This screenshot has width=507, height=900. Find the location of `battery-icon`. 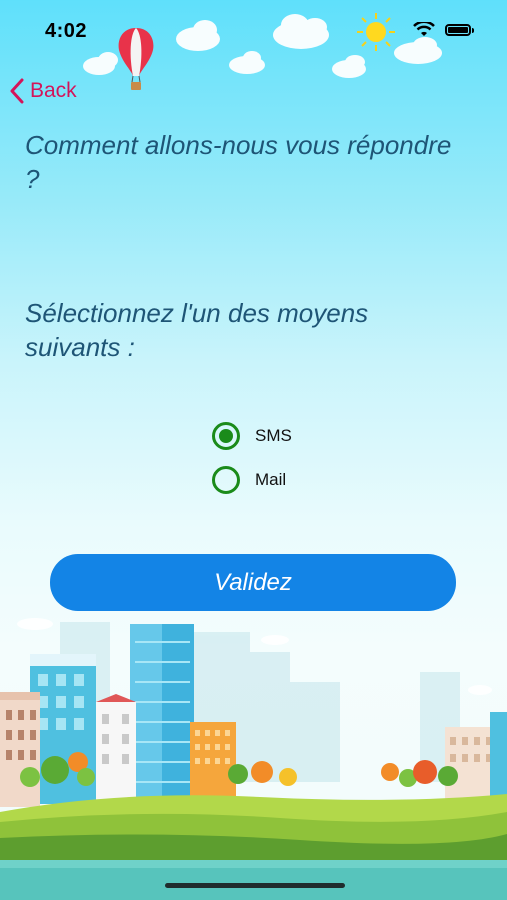

battery-icon is located at coordinates (459, 30).